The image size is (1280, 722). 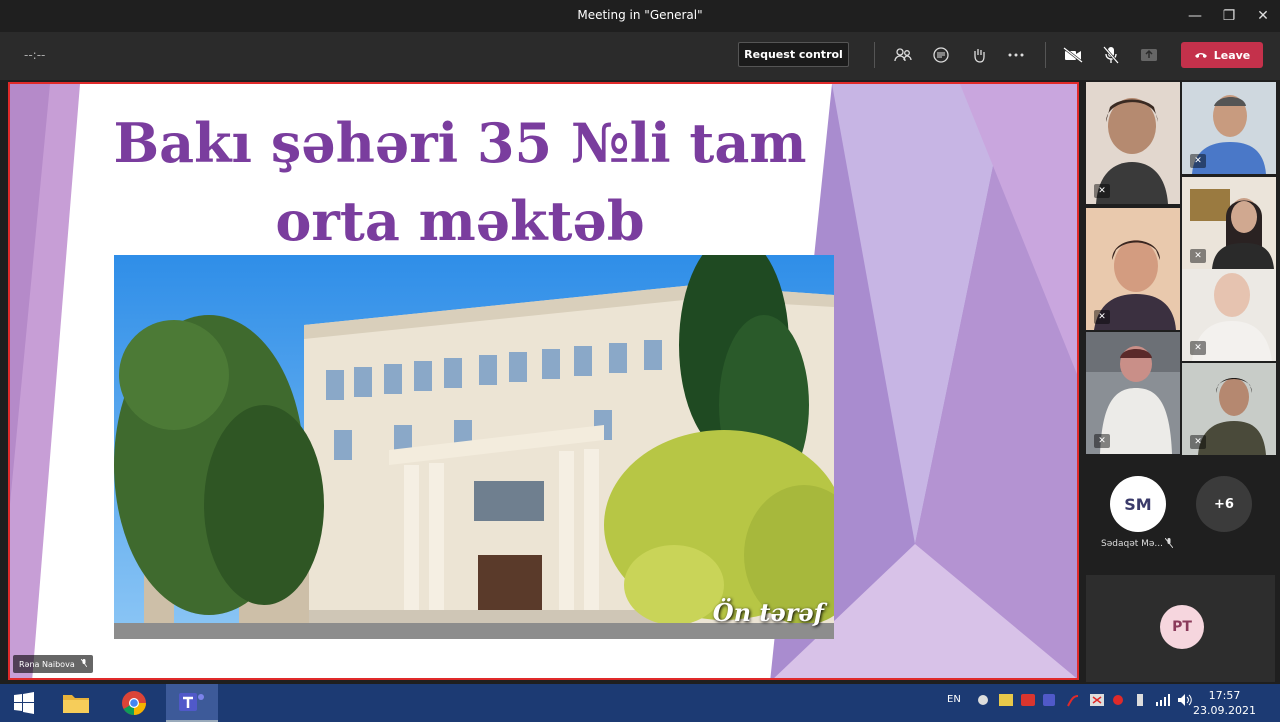 I want to click on slide-title: Bakı şəhəri 35 №li tam orta məktəb, so click(x=460, y=182).